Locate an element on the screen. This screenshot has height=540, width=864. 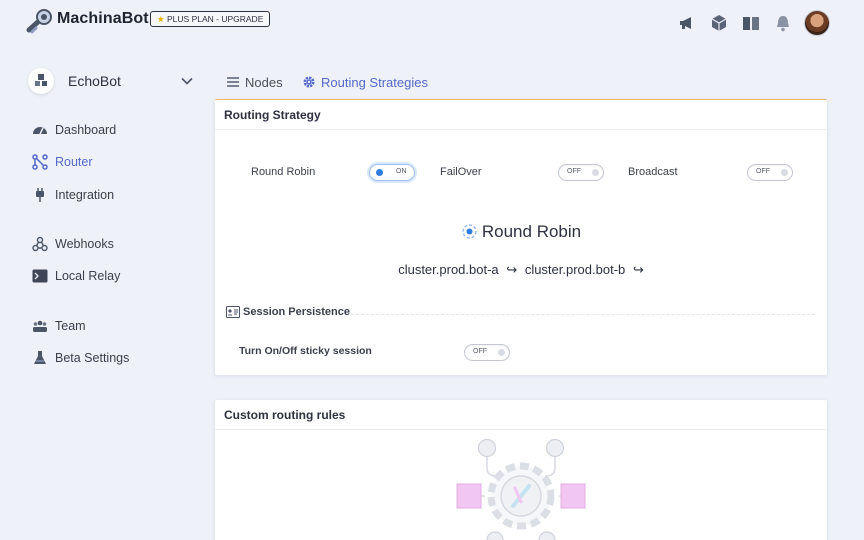
upgrade-plan-badge: ★ PLUS PLAN - UPGRADE is located at coordinates (210, 19).